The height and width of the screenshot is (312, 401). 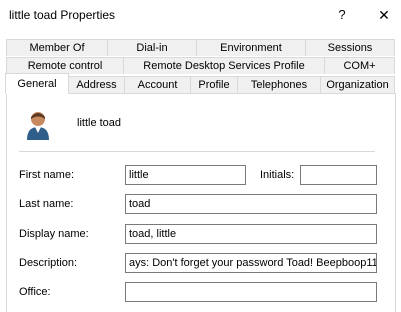 What do you see at coordinates (35, 292) in the screenshot?
I see `office-label: Office:` at bounding box center [35, 292].